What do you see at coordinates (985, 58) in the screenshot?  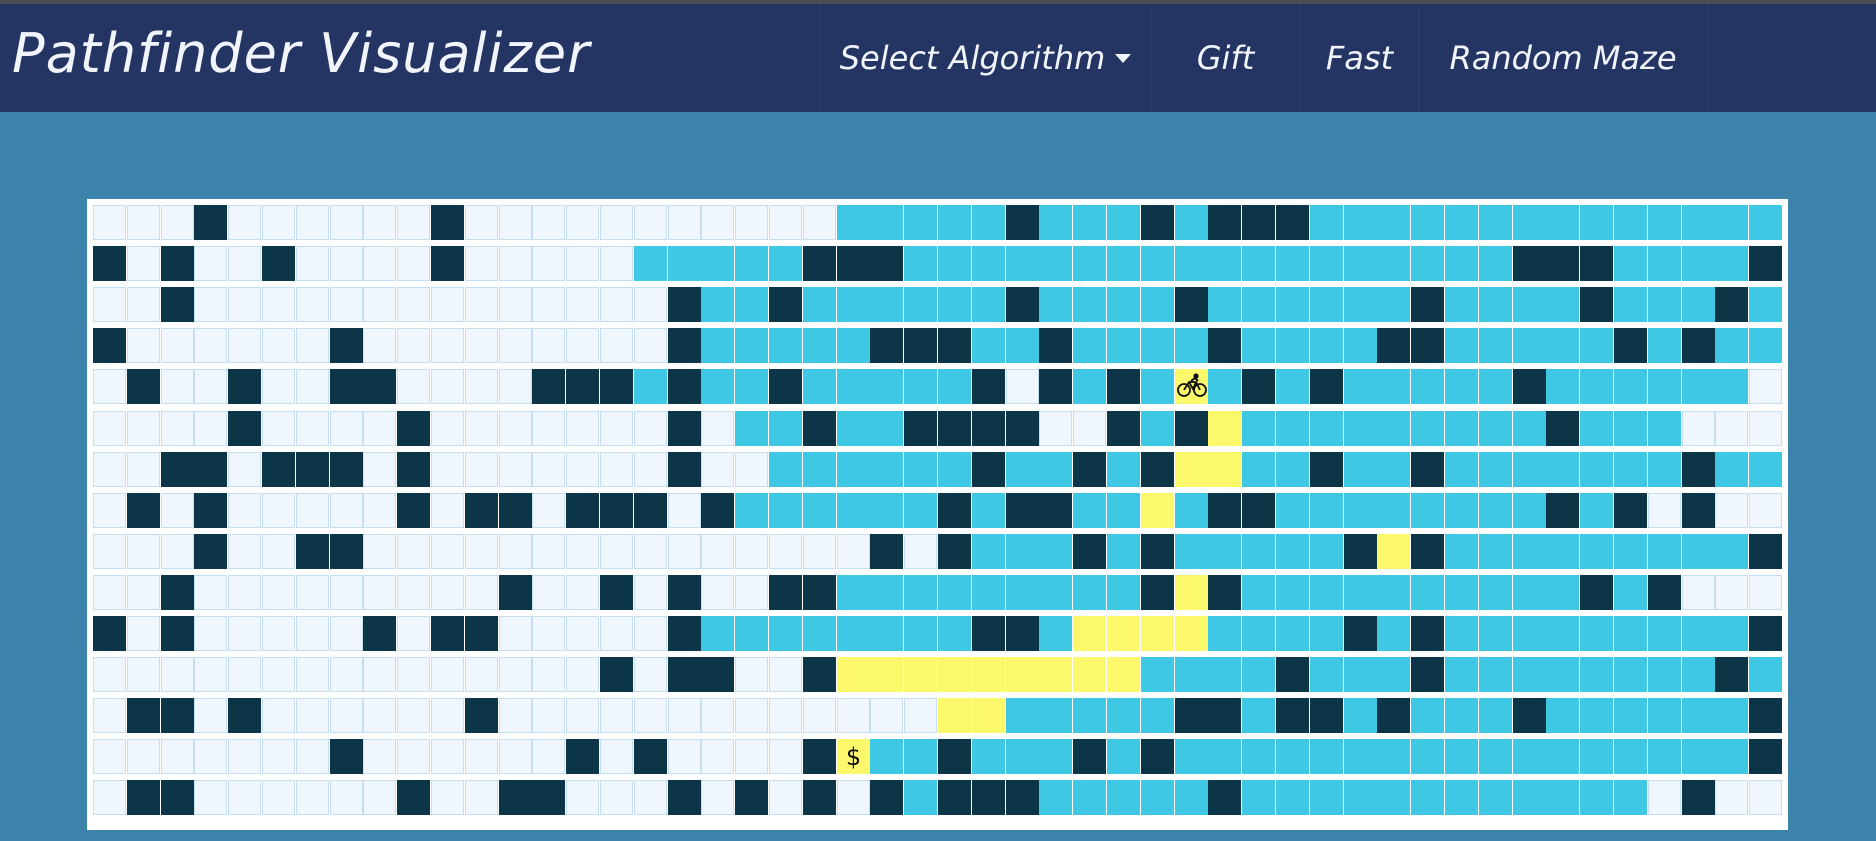 I see `select-algorithm-dropdown: Select Algorithm` at bounding box center [985, 58].